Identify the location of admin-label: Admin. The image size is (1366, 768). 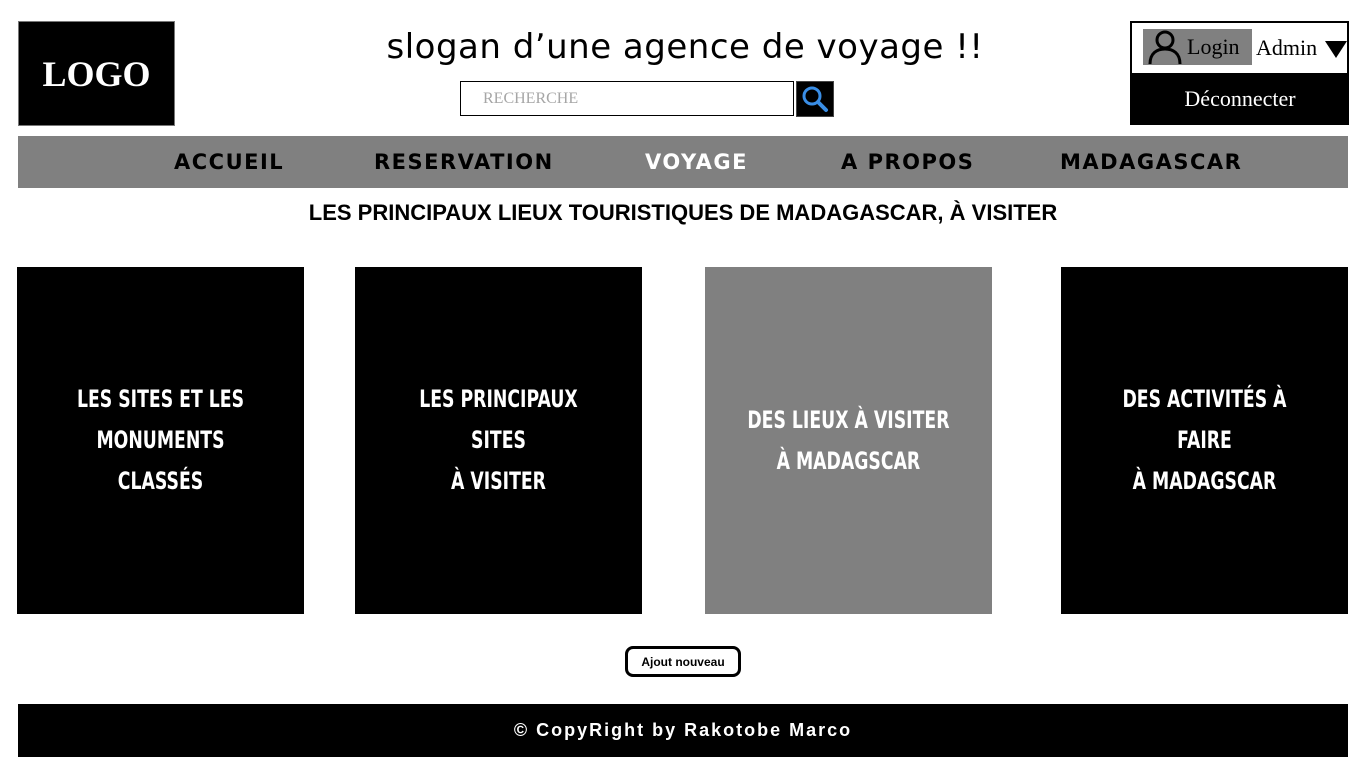
(1286, 48).